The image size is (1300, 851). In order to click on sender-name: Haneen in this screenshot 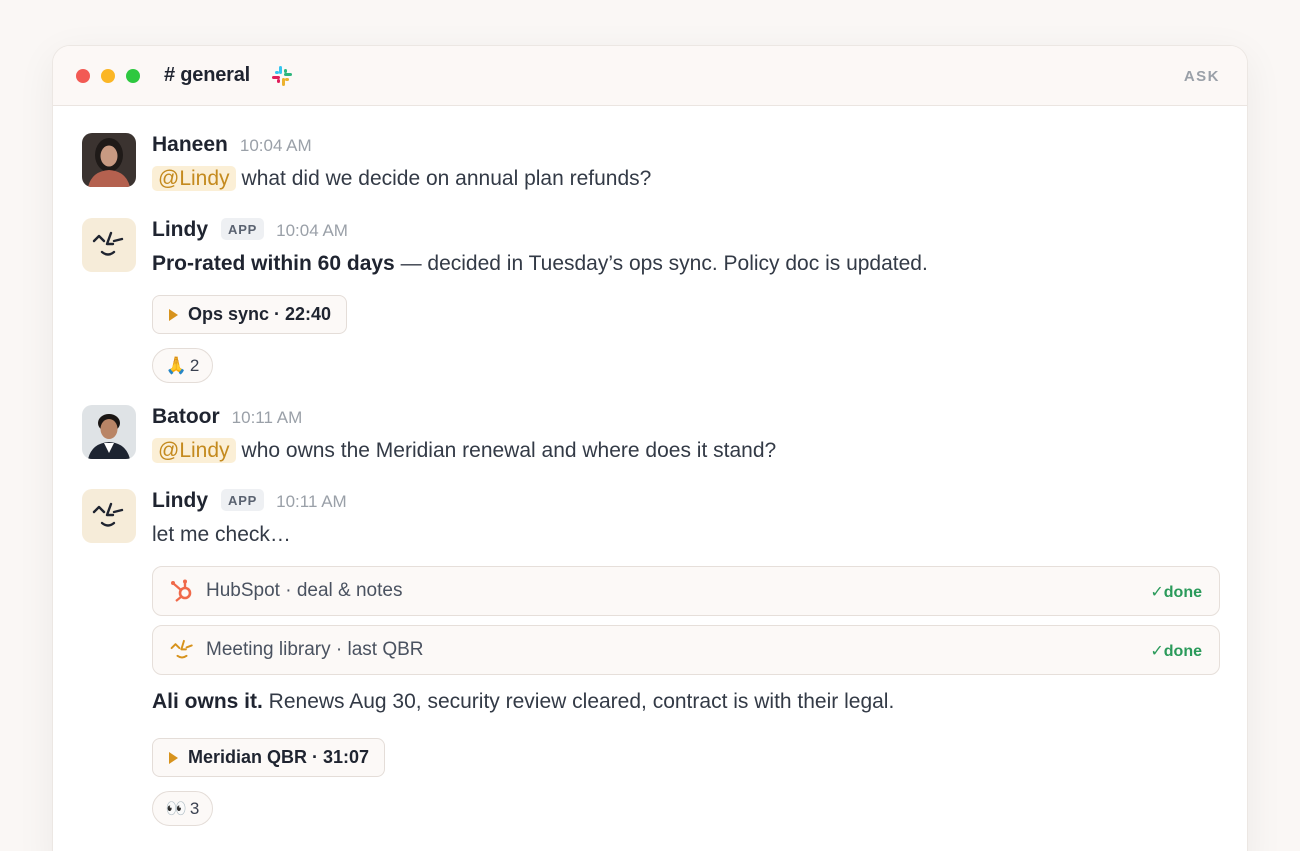, I will do `click(190, 145)`.